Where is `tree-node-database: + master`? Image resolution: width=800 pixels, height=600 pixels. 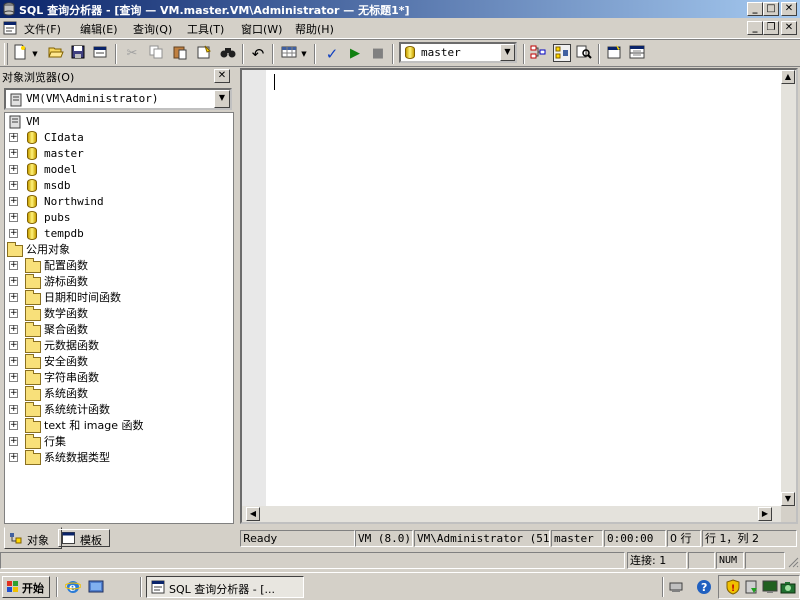
tree-node-database: + master is located at coordinates (105, 154).